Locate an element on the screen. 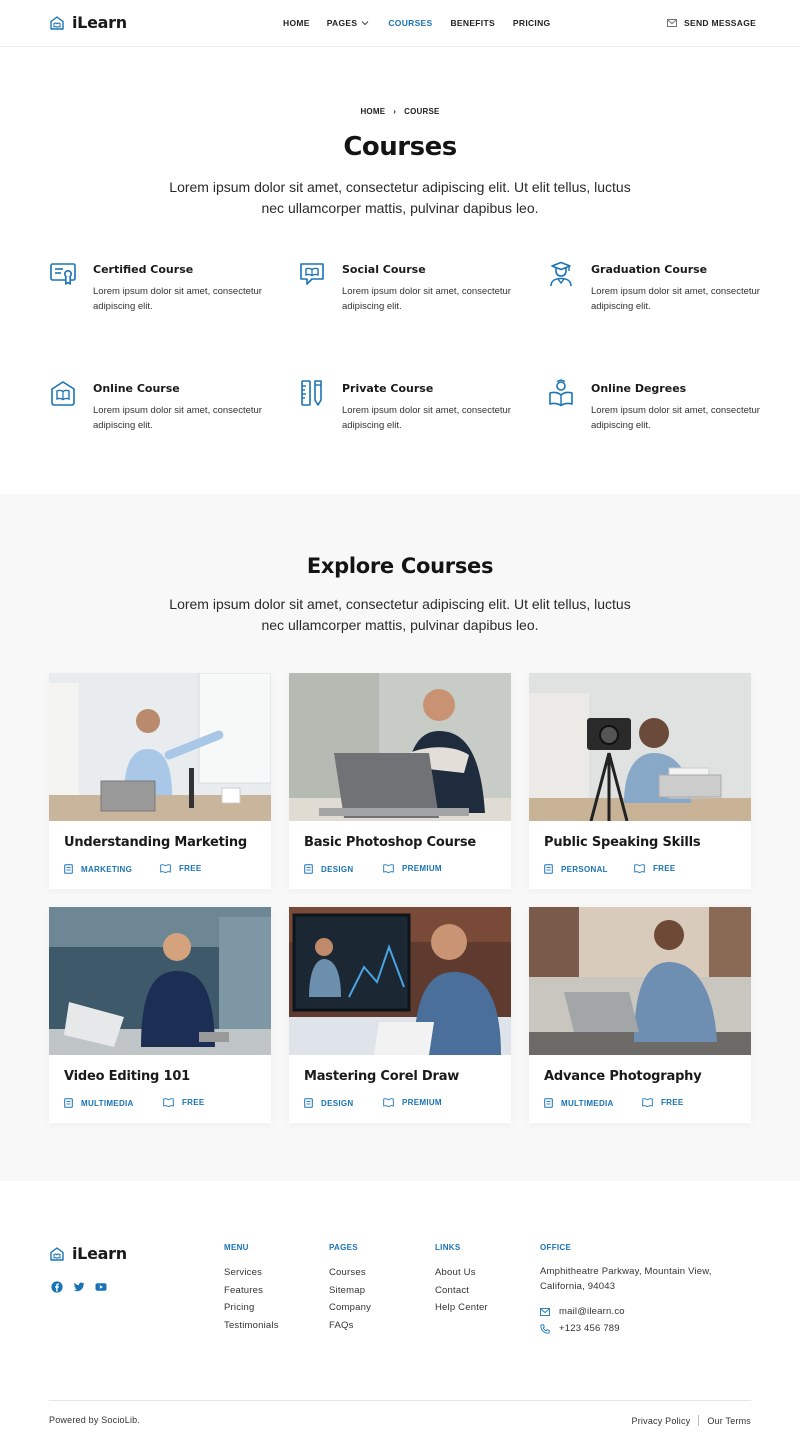 This screenshot has height=1452, width=800. legal-separator is located at coordinates (699, 1420).